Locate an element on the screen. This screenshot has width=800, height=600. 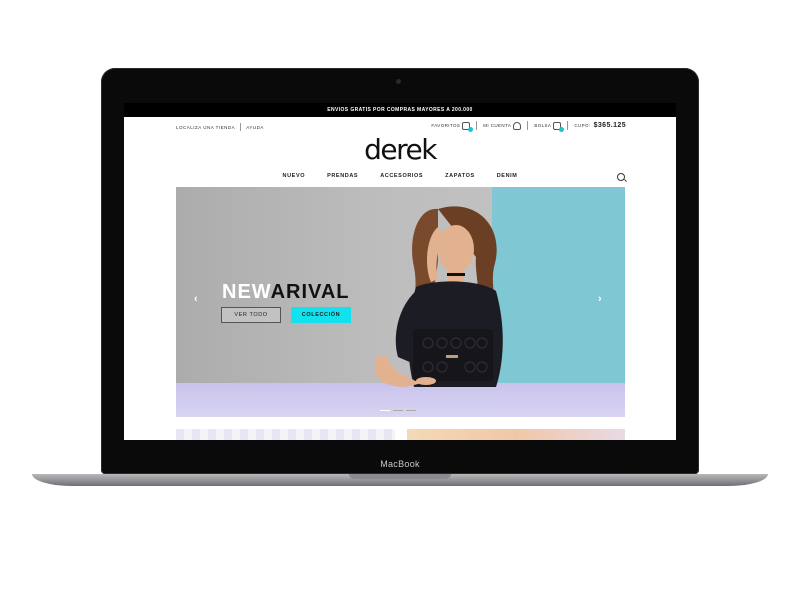
view-all-button: VER TODO is located at coordinates (251, 315).